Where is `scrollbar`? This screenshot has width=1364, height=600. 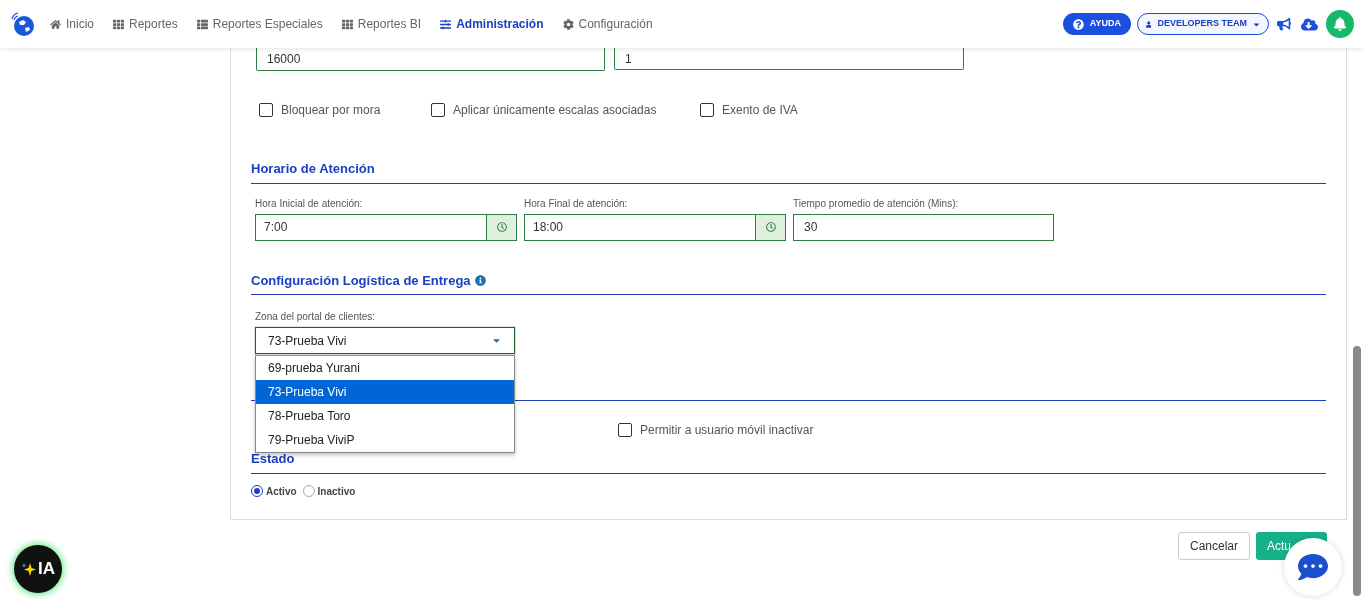
scrollbar is located at coordinates (1357, 471).